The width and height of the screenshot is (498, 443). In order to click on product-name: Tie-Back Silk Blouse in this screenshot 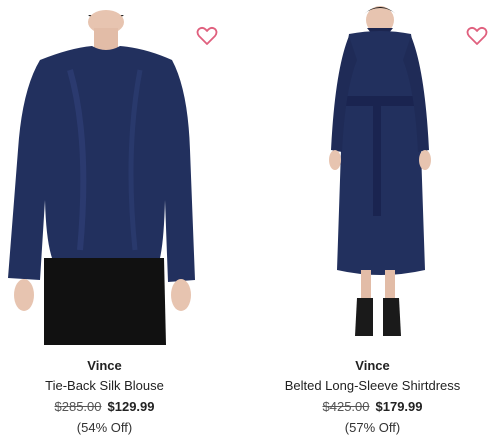, I will do `click(114, 385)`.